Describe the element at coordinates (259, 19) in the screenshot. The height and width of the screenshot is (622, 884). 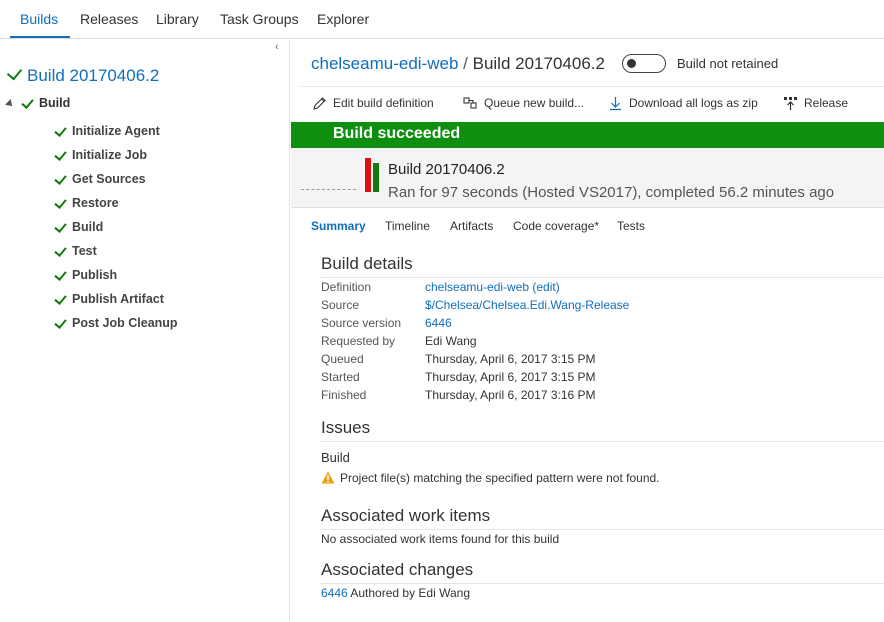
I see `tab-task-groups: Task Groups` at that location.